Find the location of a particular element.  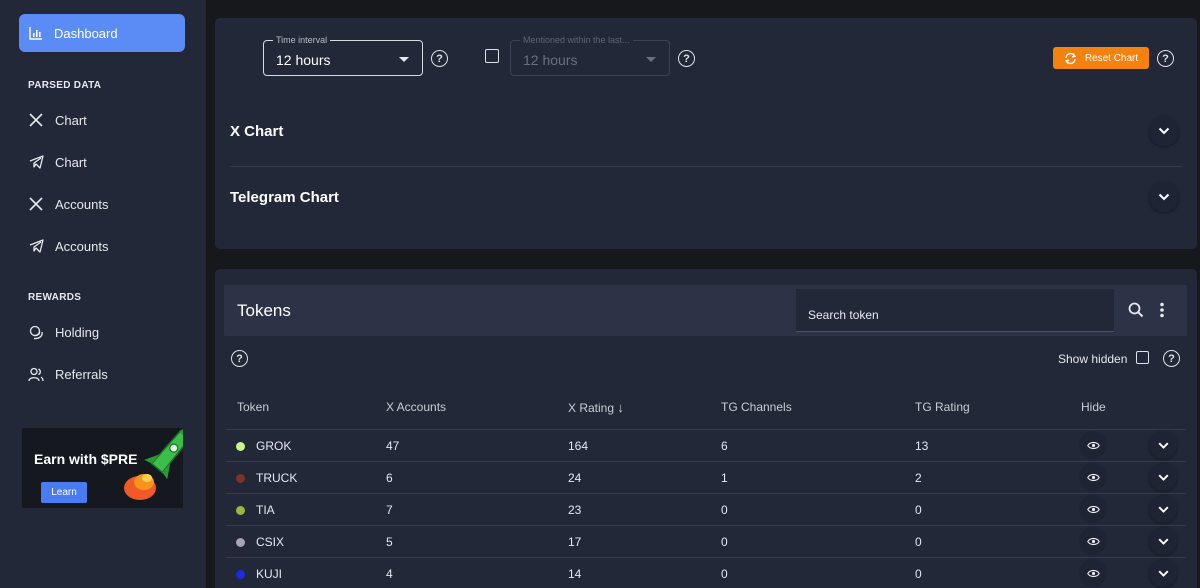

tg-channels-value: 6 is located at coordinates (724, 446).